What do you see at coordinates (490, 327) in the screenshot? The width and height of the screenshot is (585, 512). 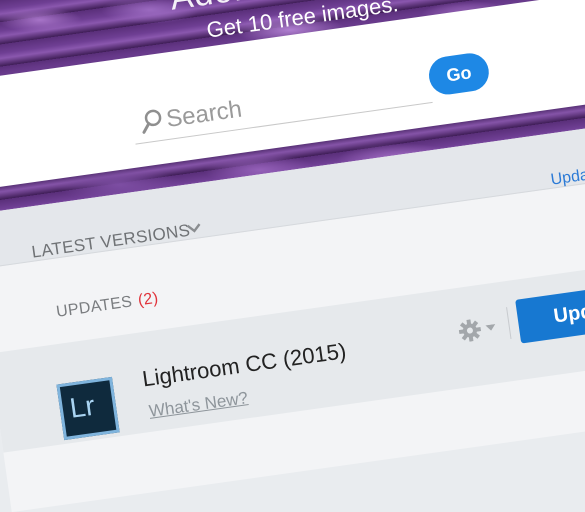 I see `caret-down-icon` at bounding box center [490, 327].